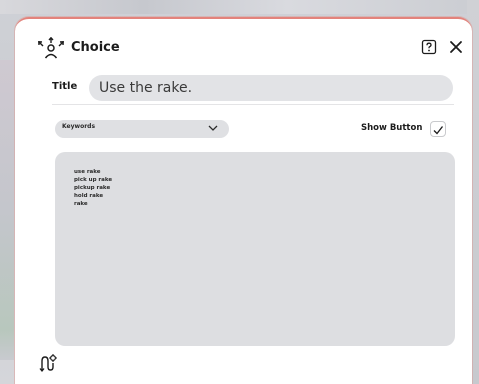  What do you see at coordinates (392, 128) in the screenshot?
I see `show-button-label: Show Button` at bounding box center [392, 128].